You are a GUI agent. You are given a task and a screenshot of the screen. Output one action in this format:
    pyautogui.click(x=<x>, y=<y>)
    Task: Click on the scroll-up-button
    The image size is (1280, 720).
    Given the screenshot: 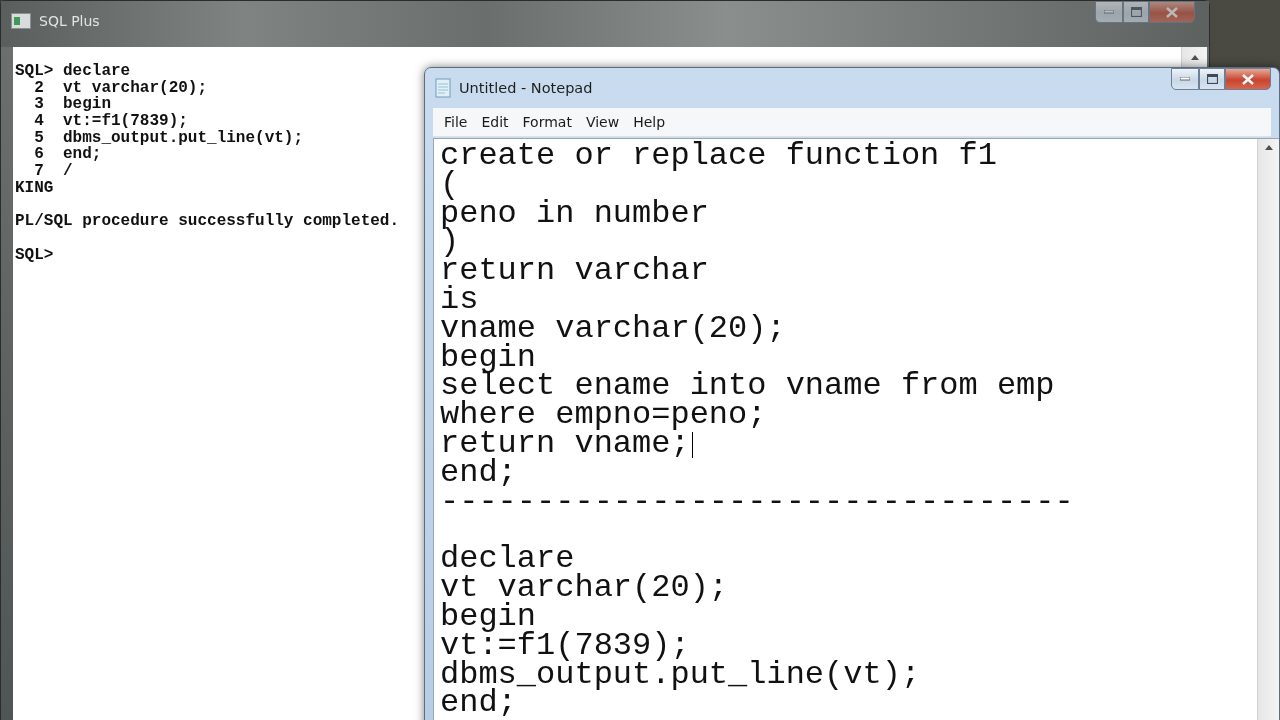 What is the action you would take?
    pyautogui.click(x=1194, y=57)
    